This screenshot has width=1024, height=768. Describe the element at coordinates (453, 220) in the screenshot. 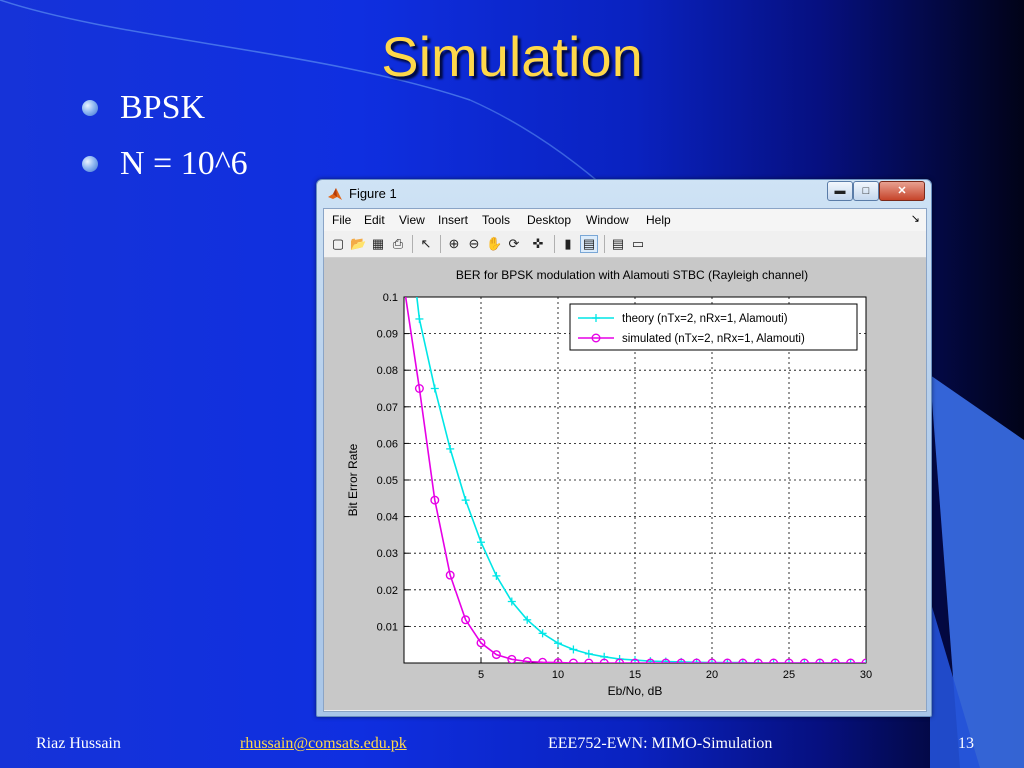

I see `menu-insert: Insert` at that location.